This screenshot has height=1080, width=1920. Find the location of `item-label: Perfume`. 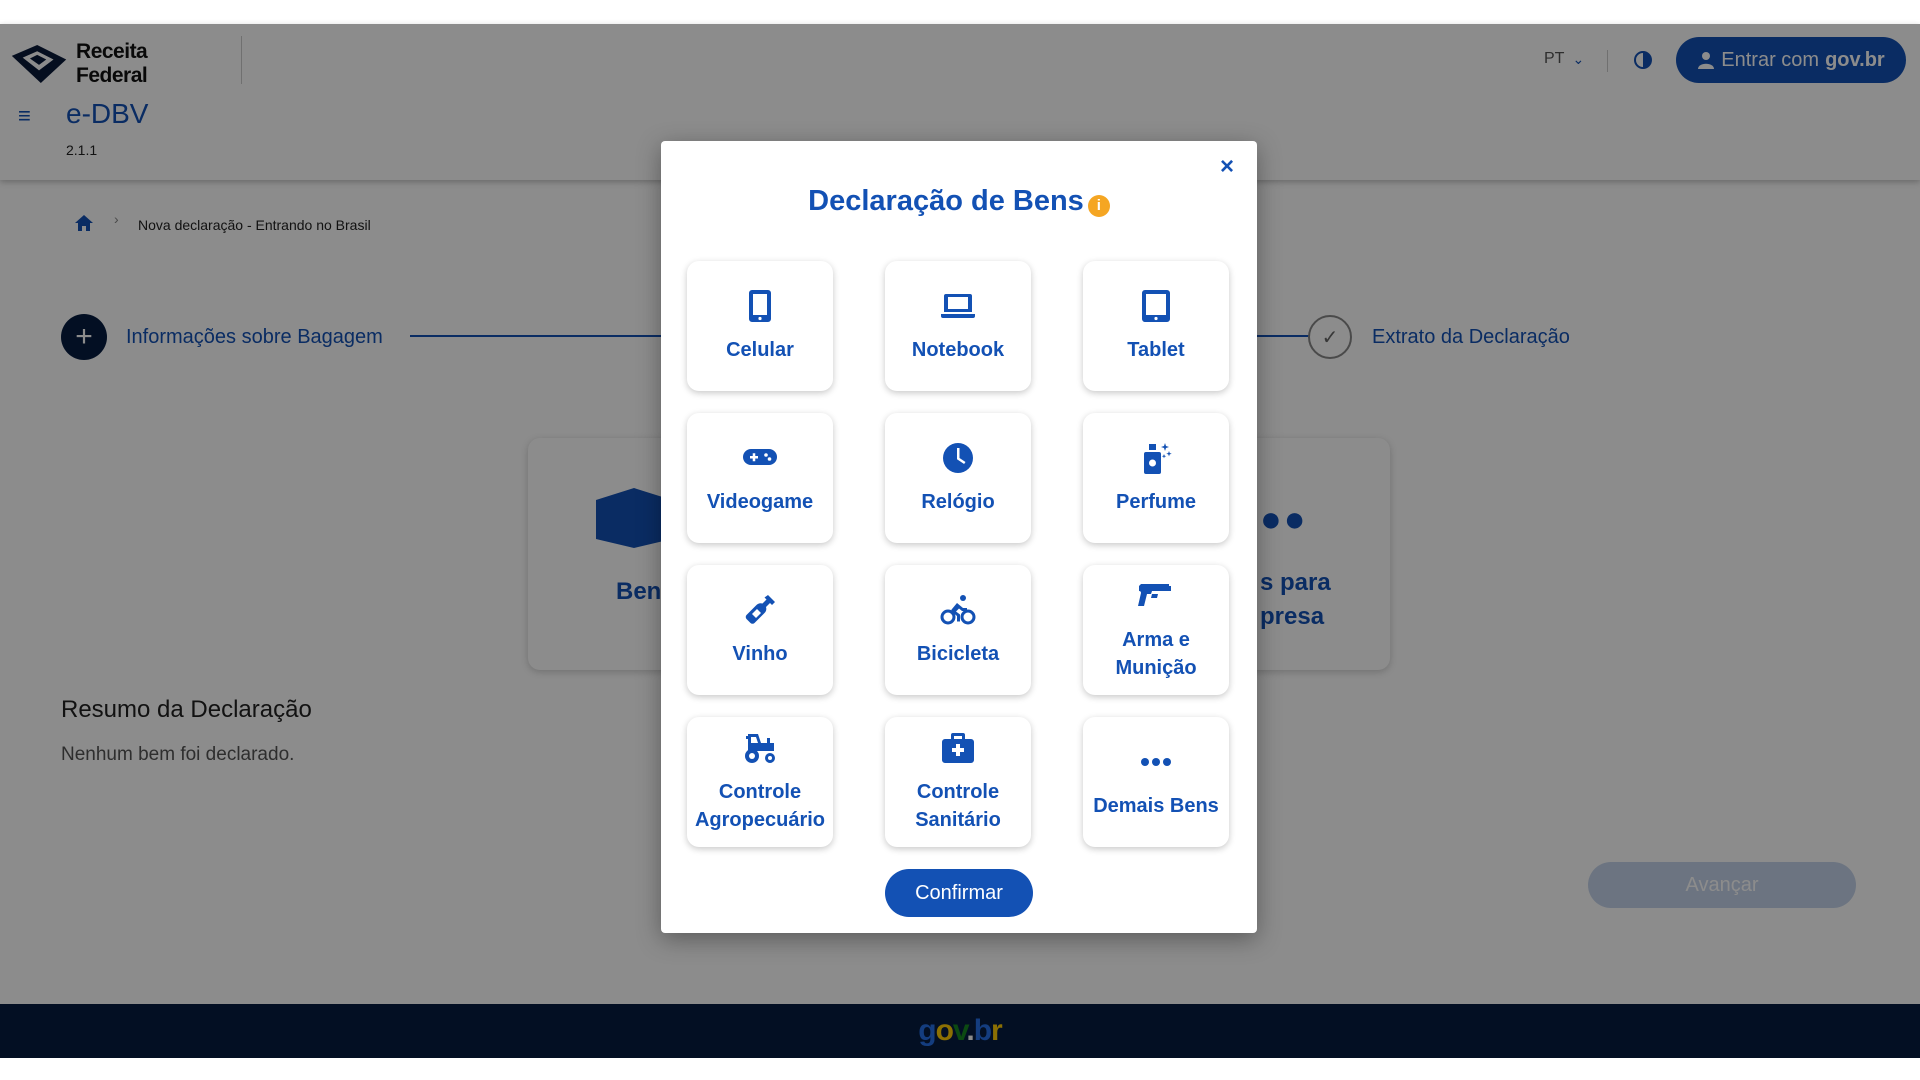

item-label: Perfume is located at coordinates (1156, 502).